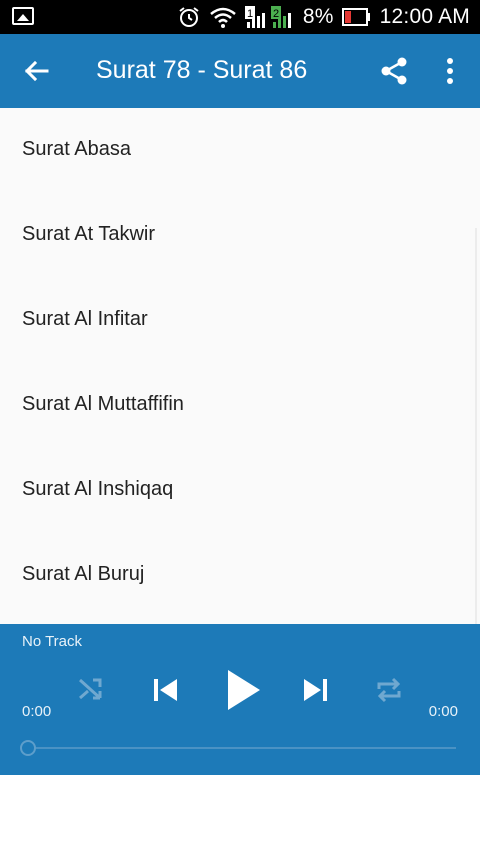 This screenshot has height=854, width=480. Describe the element at coordinates (91, 689) in the screenshot. I see `shuffle-icon` at that location.